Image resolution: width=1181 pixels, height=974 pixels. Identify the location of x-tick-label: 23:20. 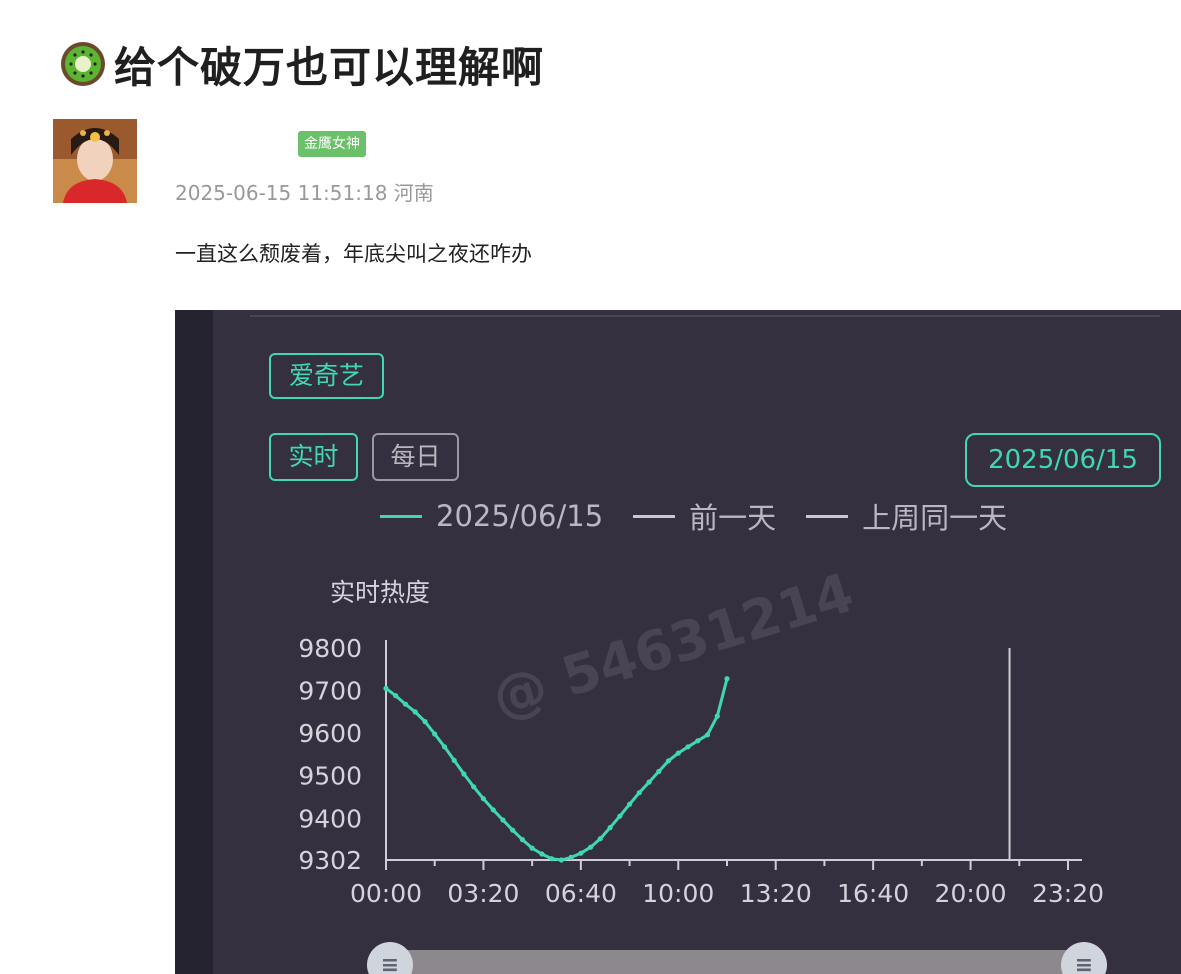
(1068, 893).